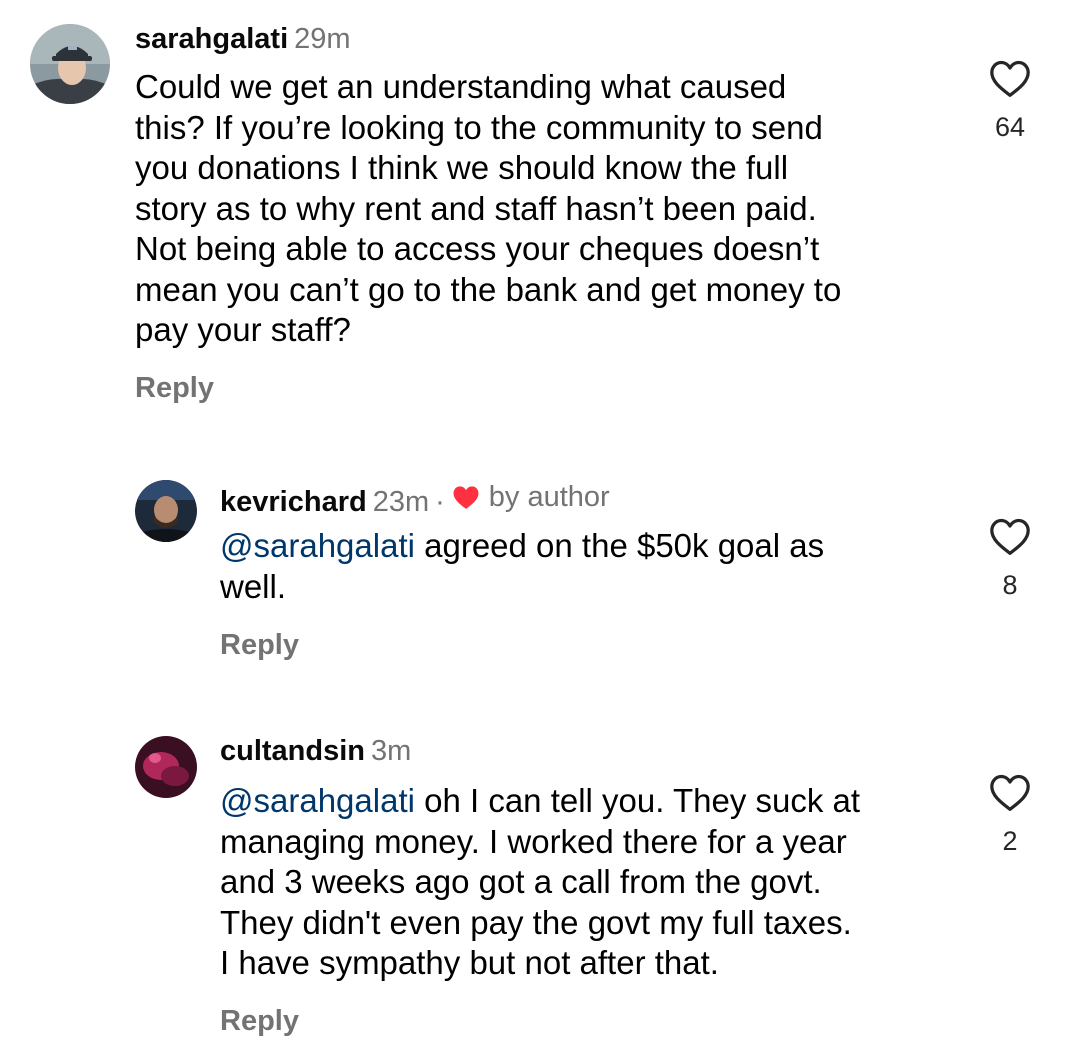  I want to click on comment-header: kevrichard 23m · by author, so click(415, 499).